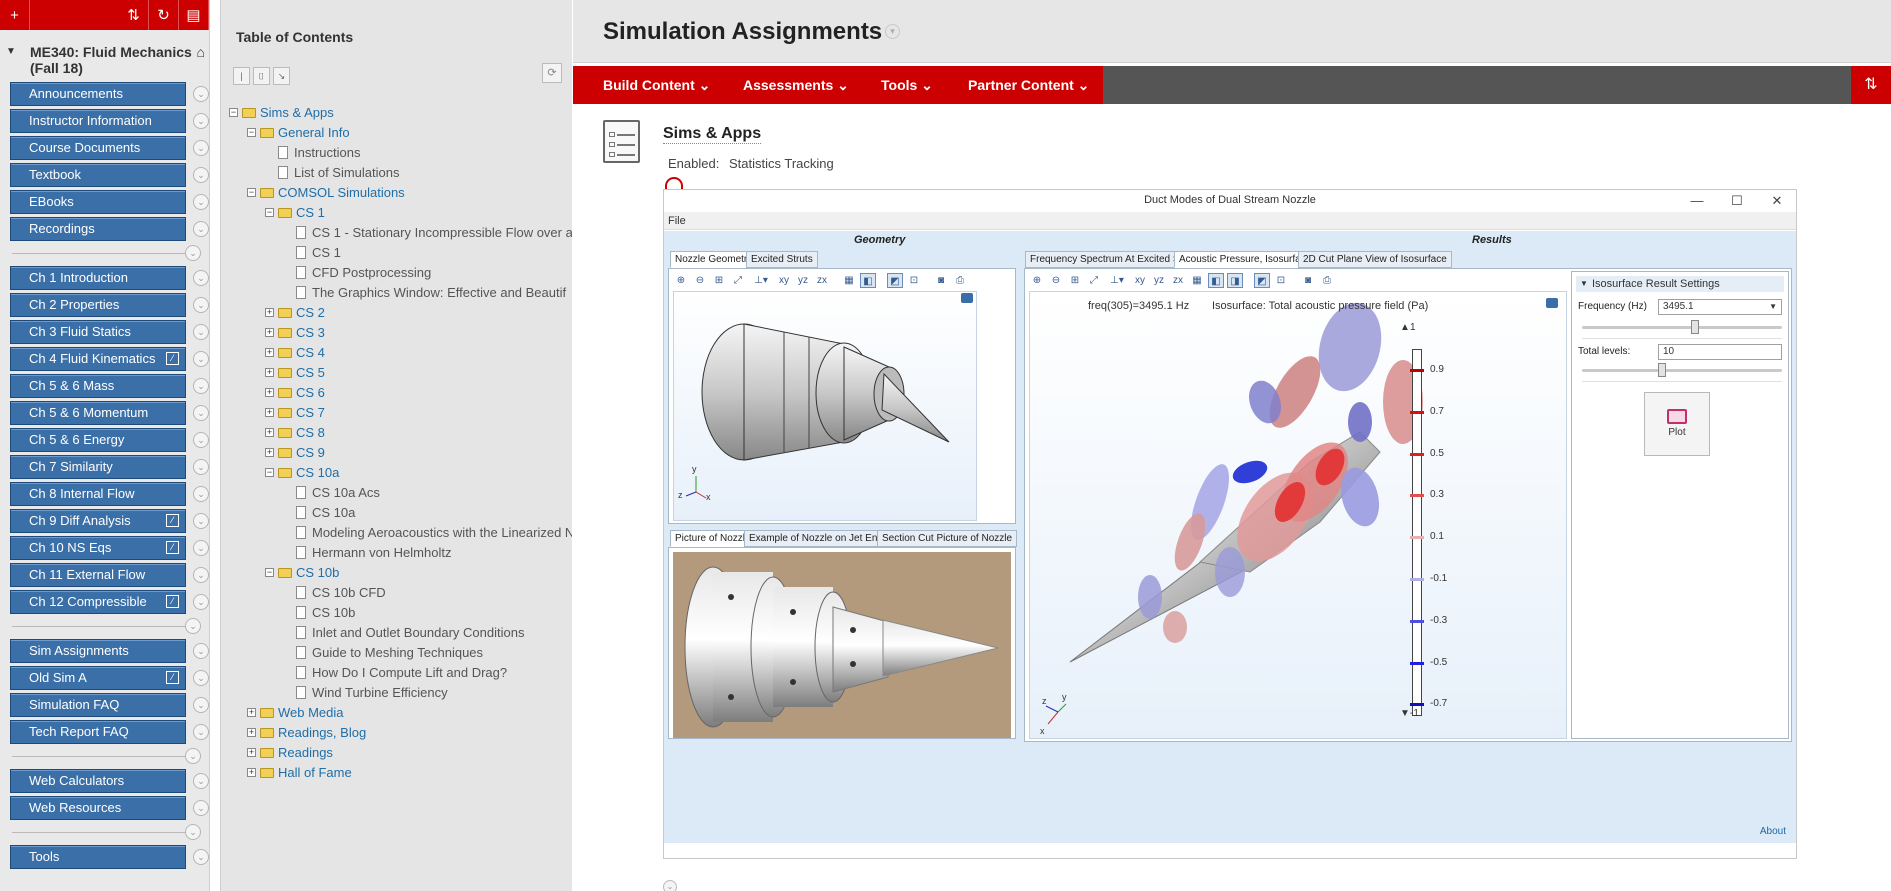  Describe the element at coordinates (109, 148) in the screenshot. I see `menu-item: Course Documents ⌄` at that location.